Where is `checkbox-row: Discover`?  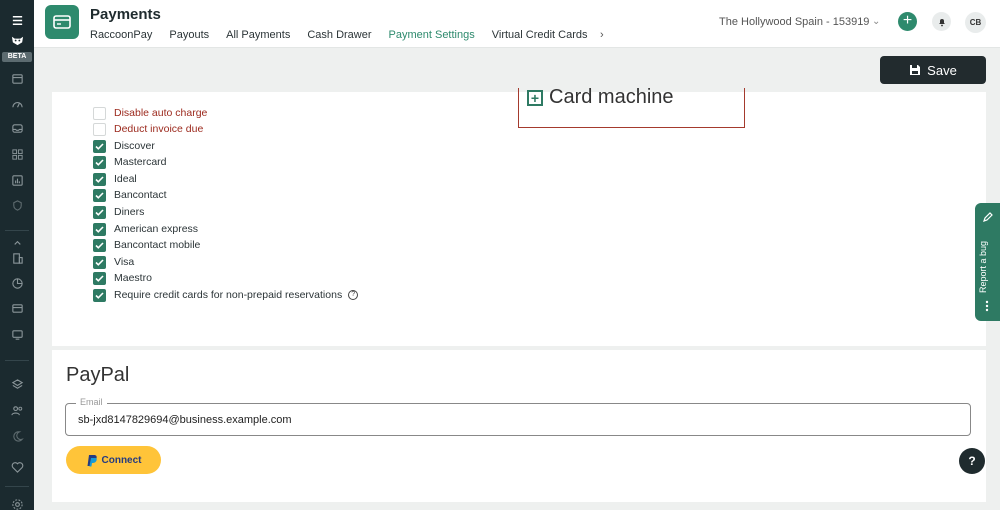
checkbox-row: Discover is located at coordinates (124, 146).